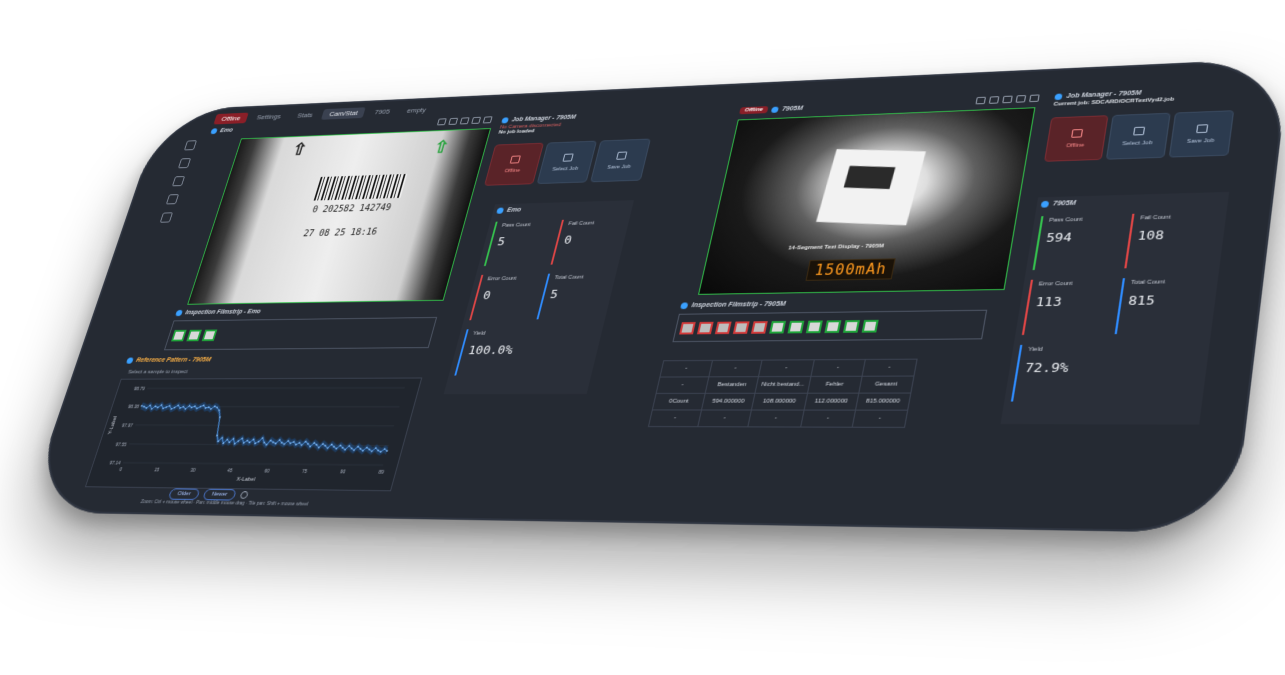  I want to click on tab-empty: empty, so click(417, 110).